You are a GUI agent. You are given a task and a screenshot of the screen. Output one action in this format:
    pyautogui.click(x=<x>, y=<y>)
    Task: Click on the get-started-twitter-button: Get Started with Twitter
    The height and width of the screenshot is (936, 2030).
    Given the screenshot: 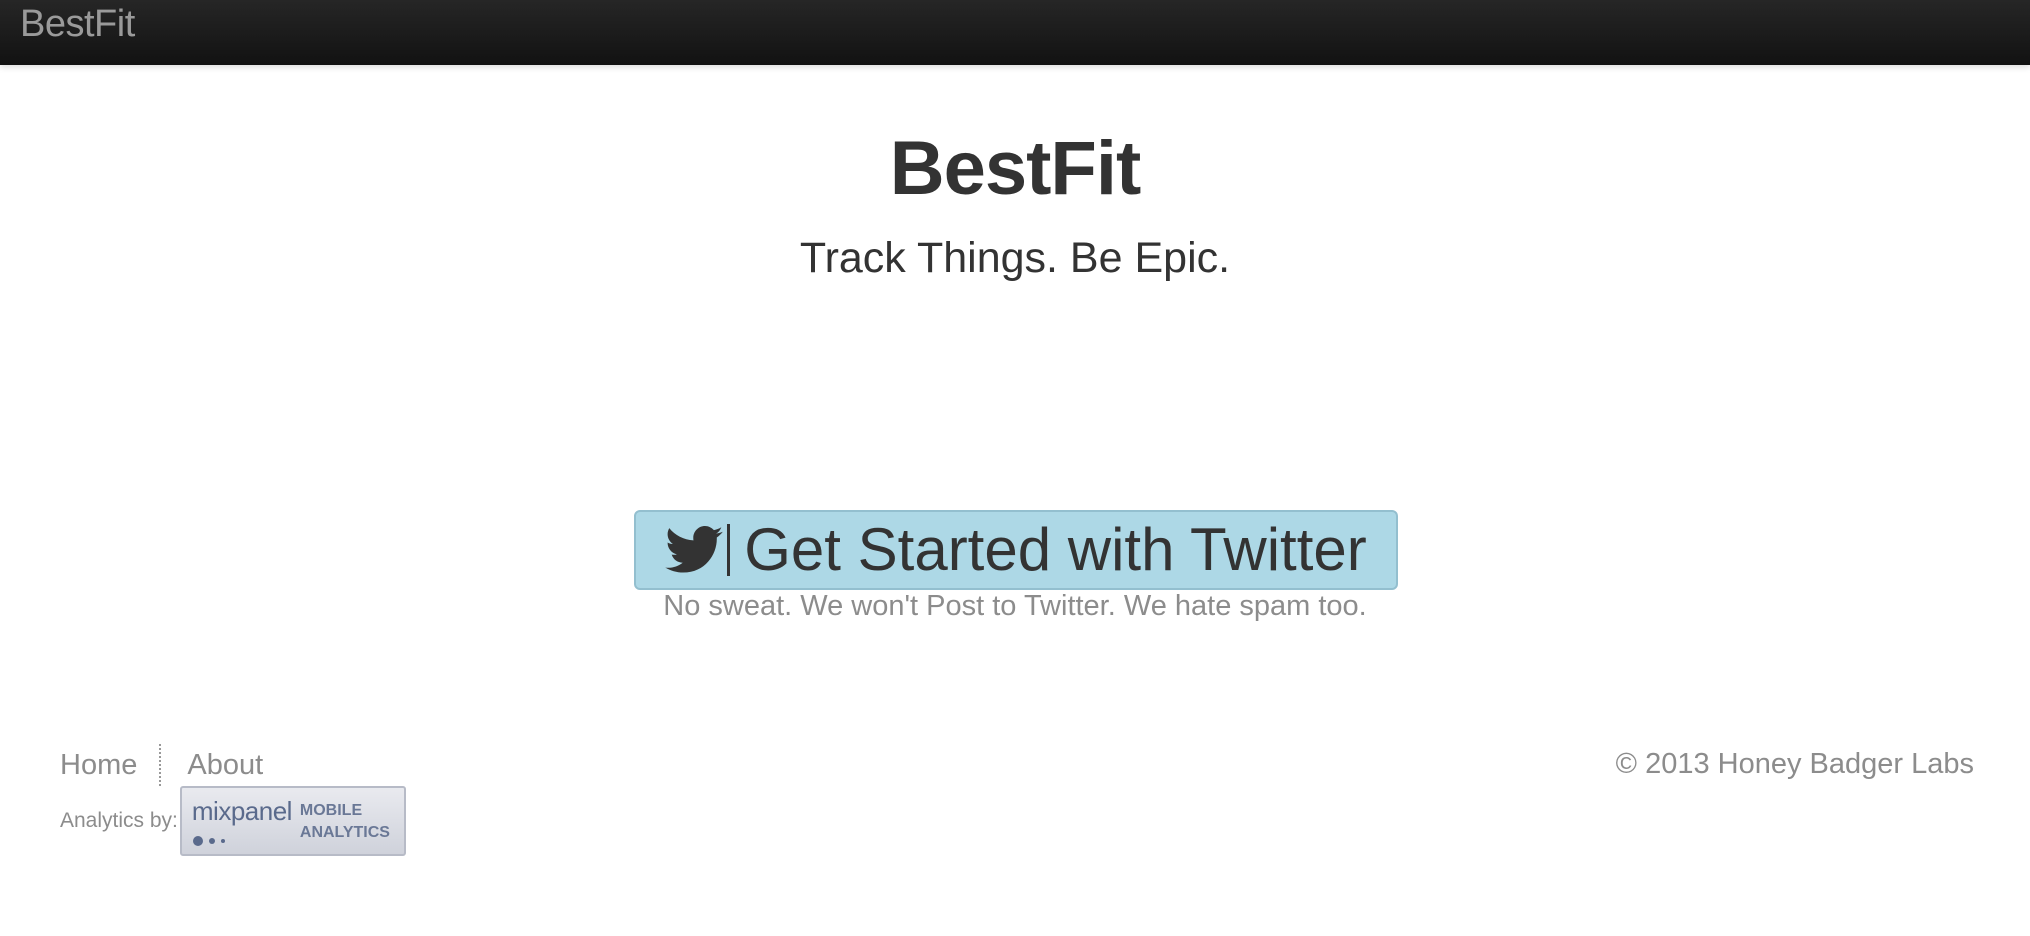 What is the action you would take?
    pyautogui.click(x=1016, y=550)
    